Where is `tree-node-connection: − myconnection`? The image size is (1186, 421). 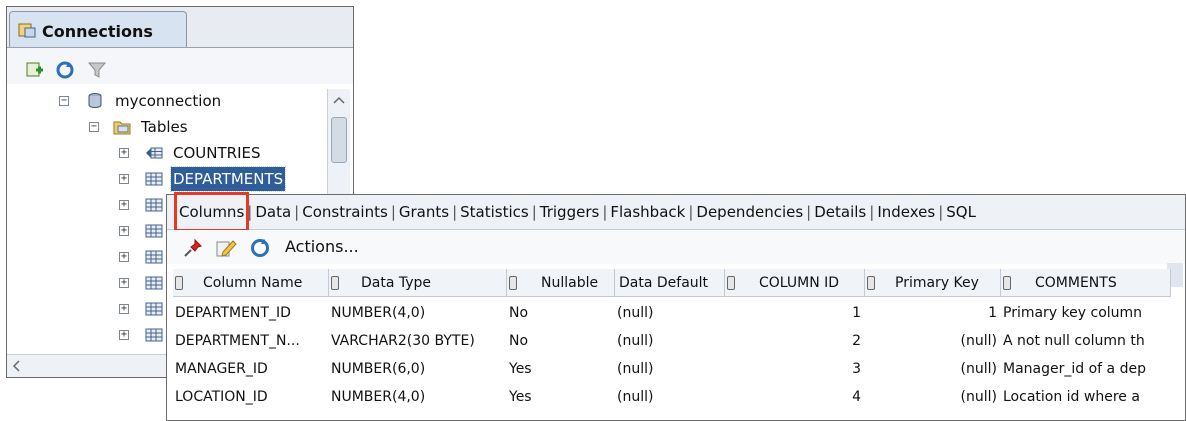 tree-node-connection: − myconnection is located at coordinates (166, 101).